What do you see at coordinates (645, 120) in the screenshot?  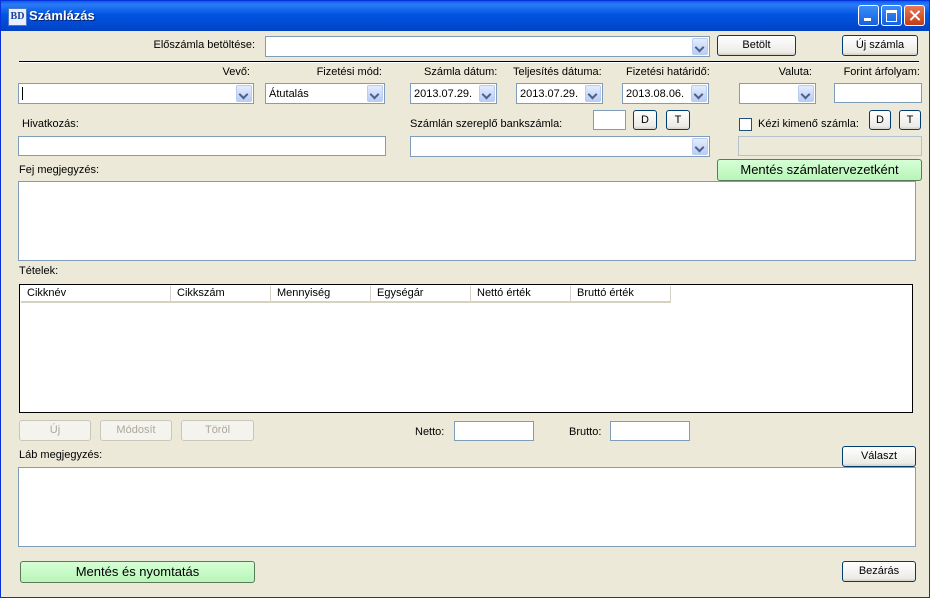 I see `bank-d-button: D` at bounding box center [645, 120].